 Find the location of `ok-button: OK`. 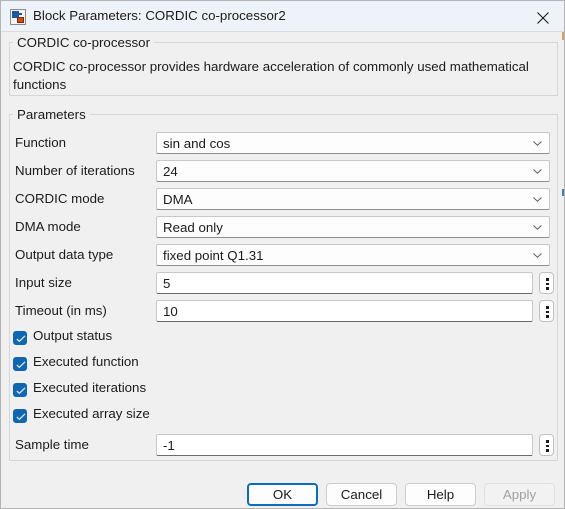

ok-button: OK is located at coordinates (282, 494).